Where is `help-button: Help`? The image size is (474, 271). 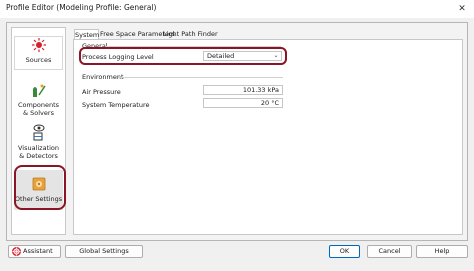
help-button: Help is located at coordinates (442, 251).